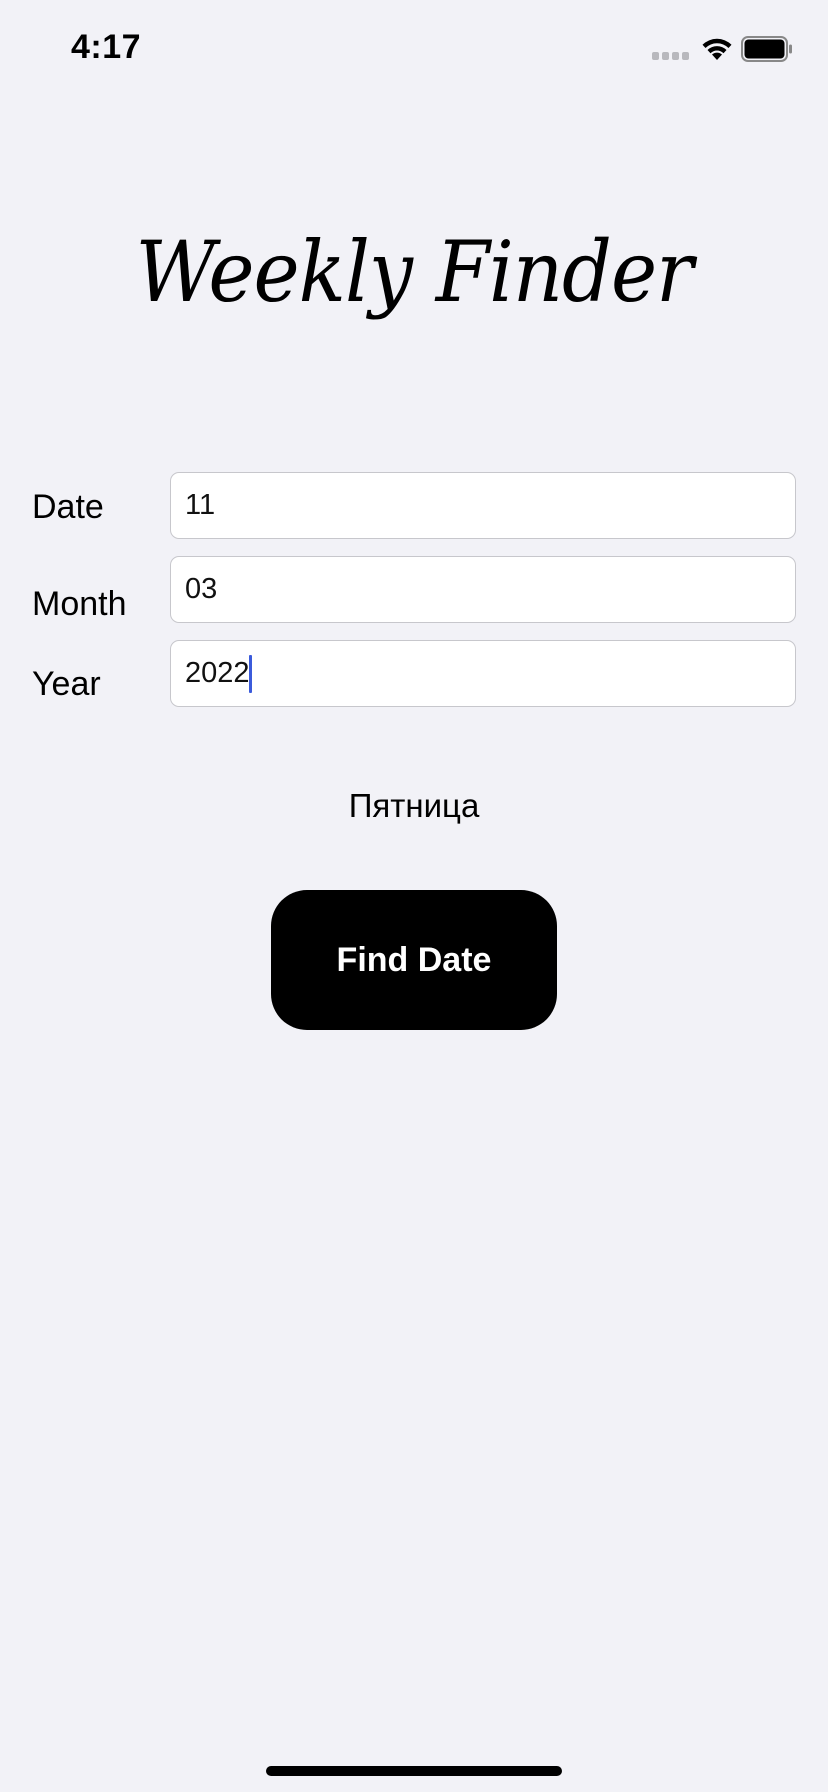 The width and height of the screenshot is (828, 1792). I want to click on battery-icon, so click(766, 49).